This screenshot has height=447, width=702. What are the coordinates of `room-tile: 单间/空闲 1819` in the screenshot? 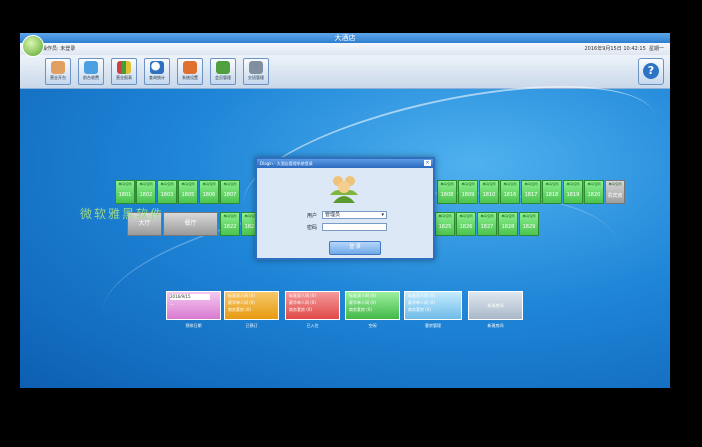 It's located at (573, 192).